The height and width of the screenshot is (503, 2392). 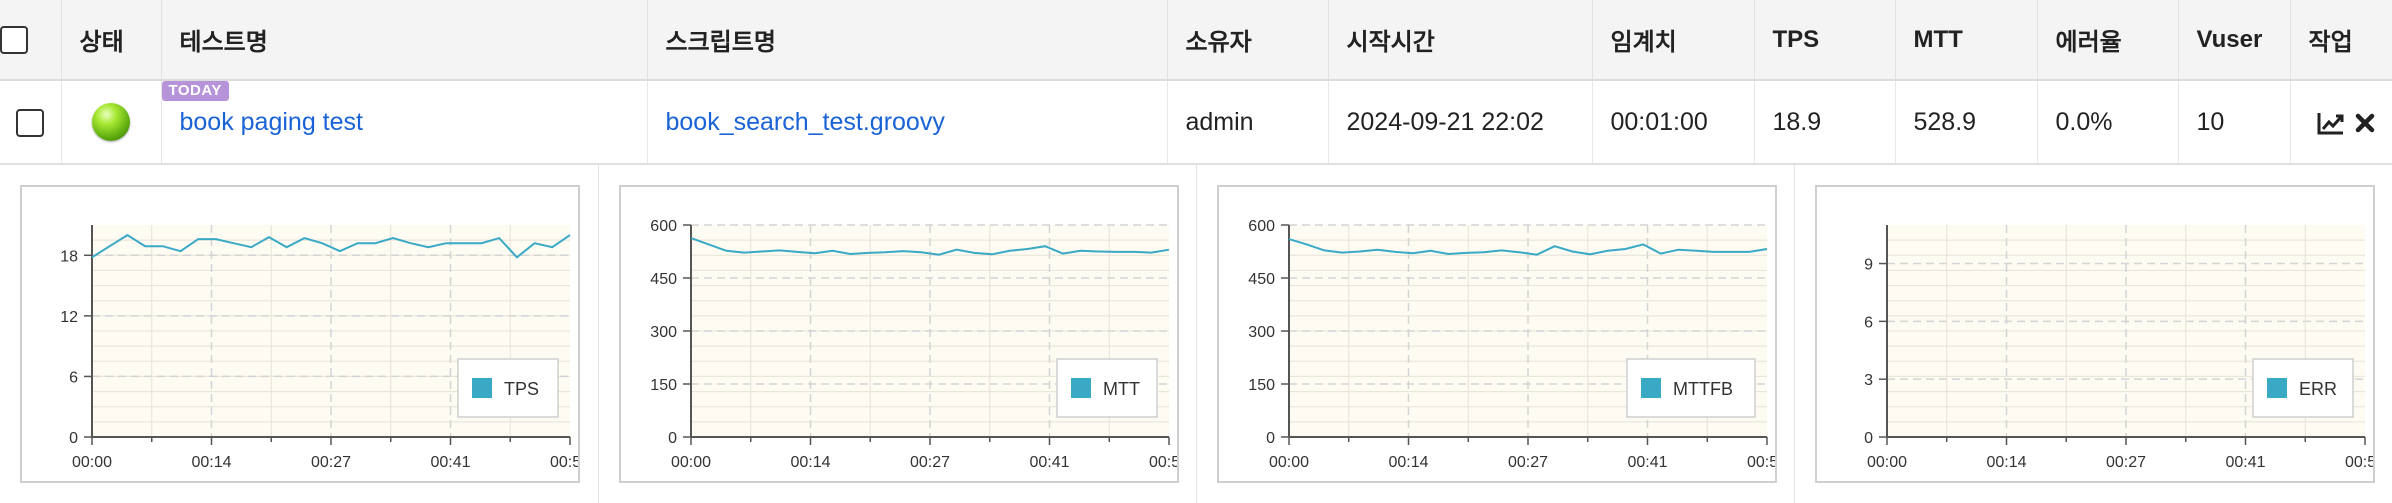 What do you see at coordinates (2318, 389) in the screenshot?
I see `legend-label: ERR` at bounding box center [2318, 389].